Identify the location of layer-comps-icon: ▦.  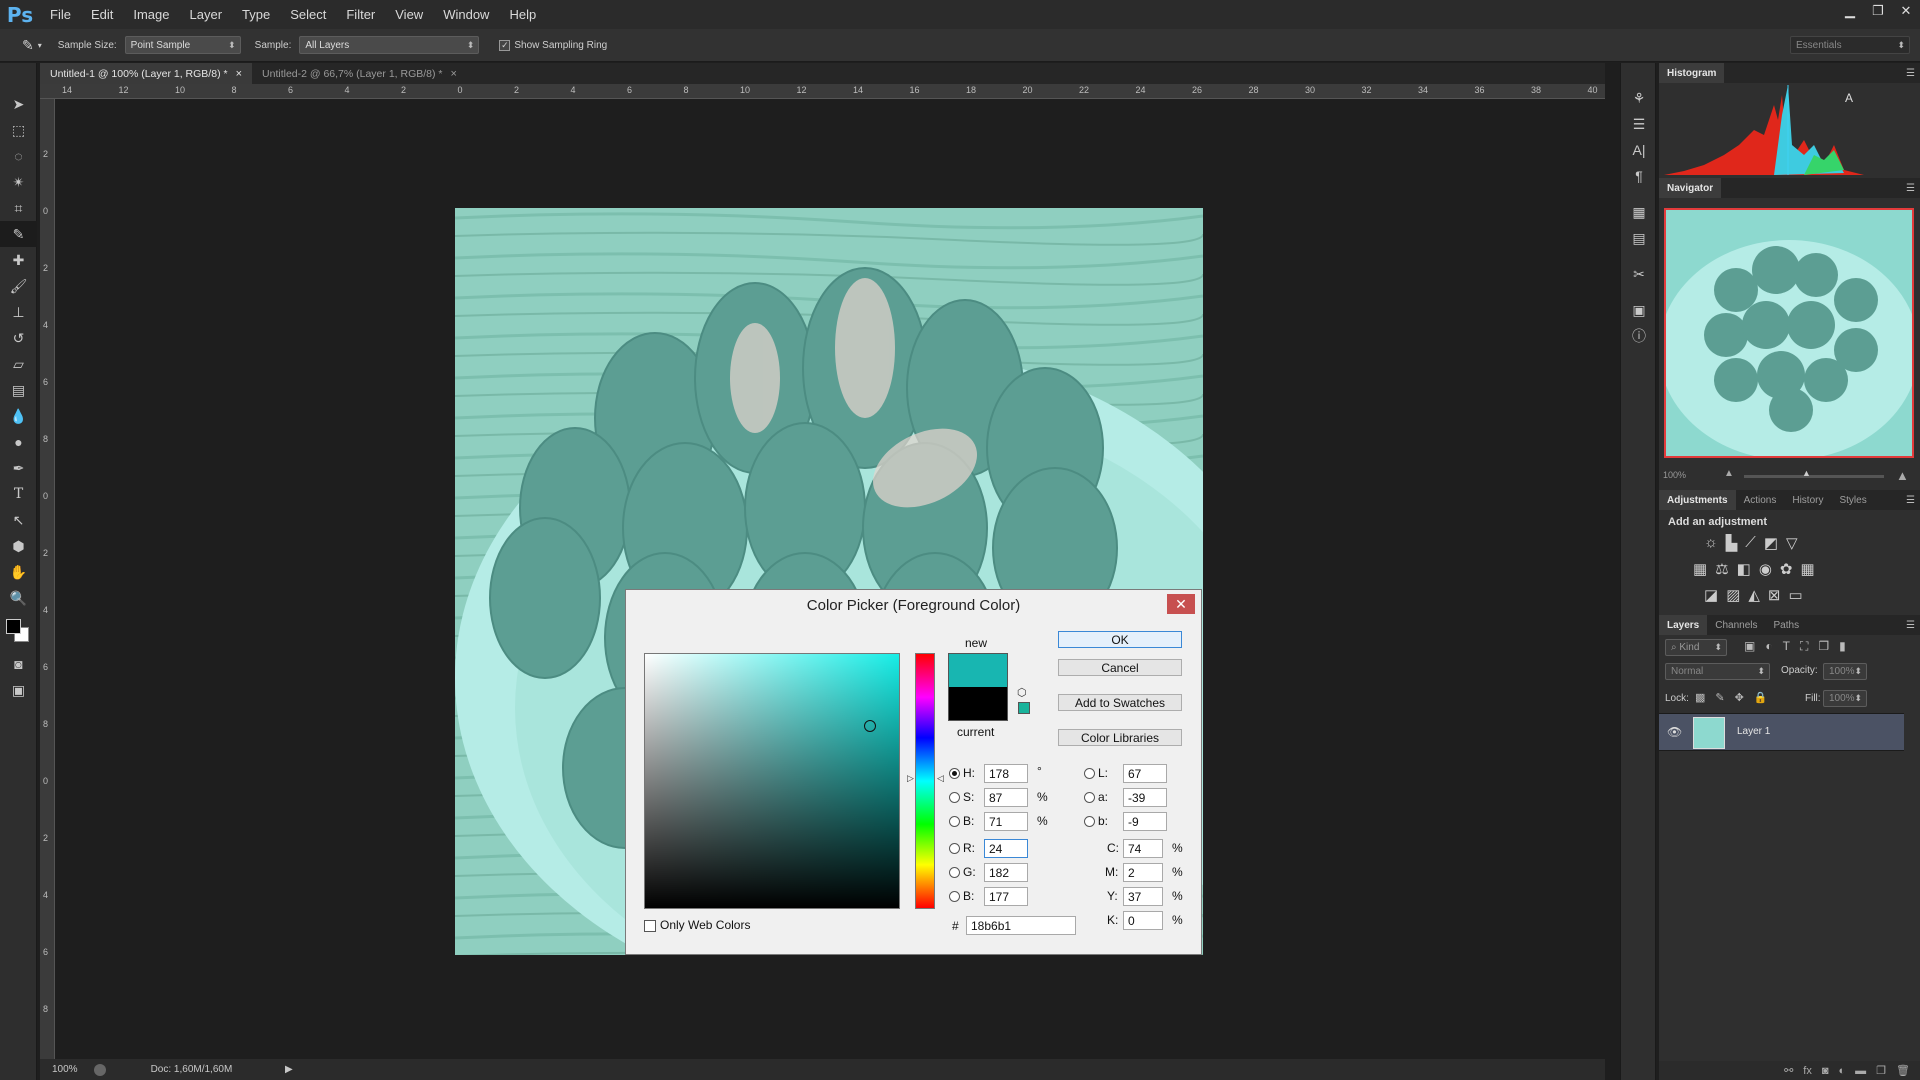
(1639, 212).